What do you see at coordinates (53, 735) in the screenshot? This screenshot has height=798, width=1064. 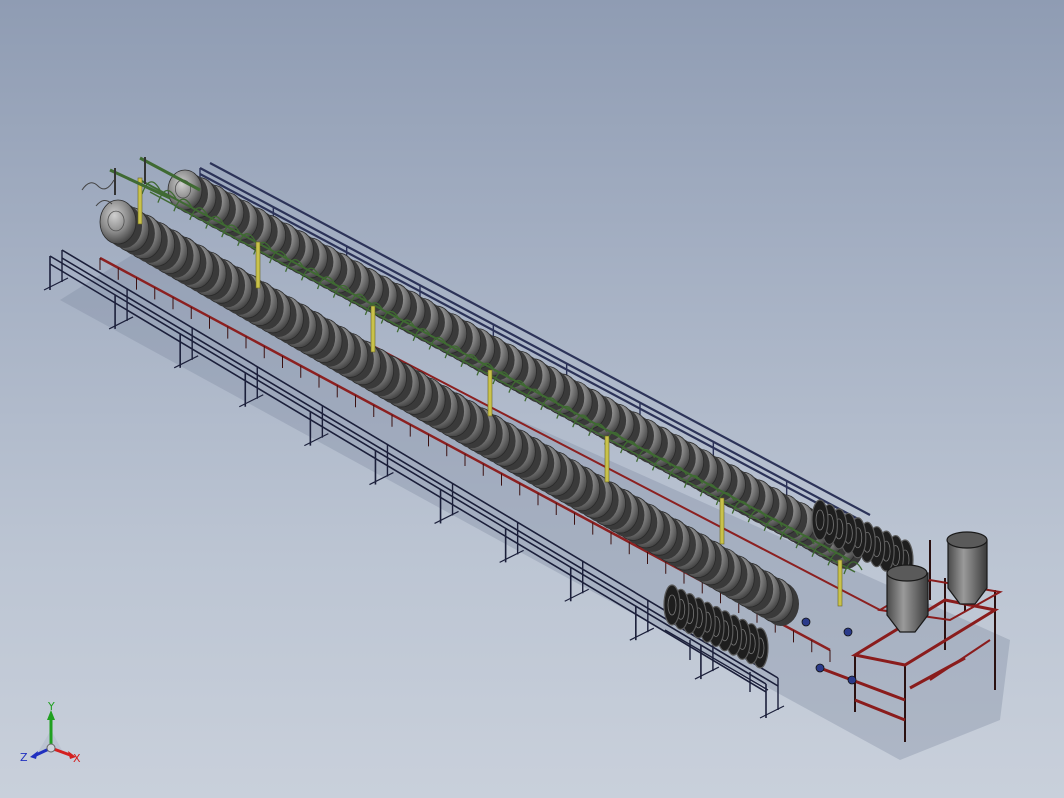 I see `orientation-triad: Y X Z` at bounding box center [53, 735].